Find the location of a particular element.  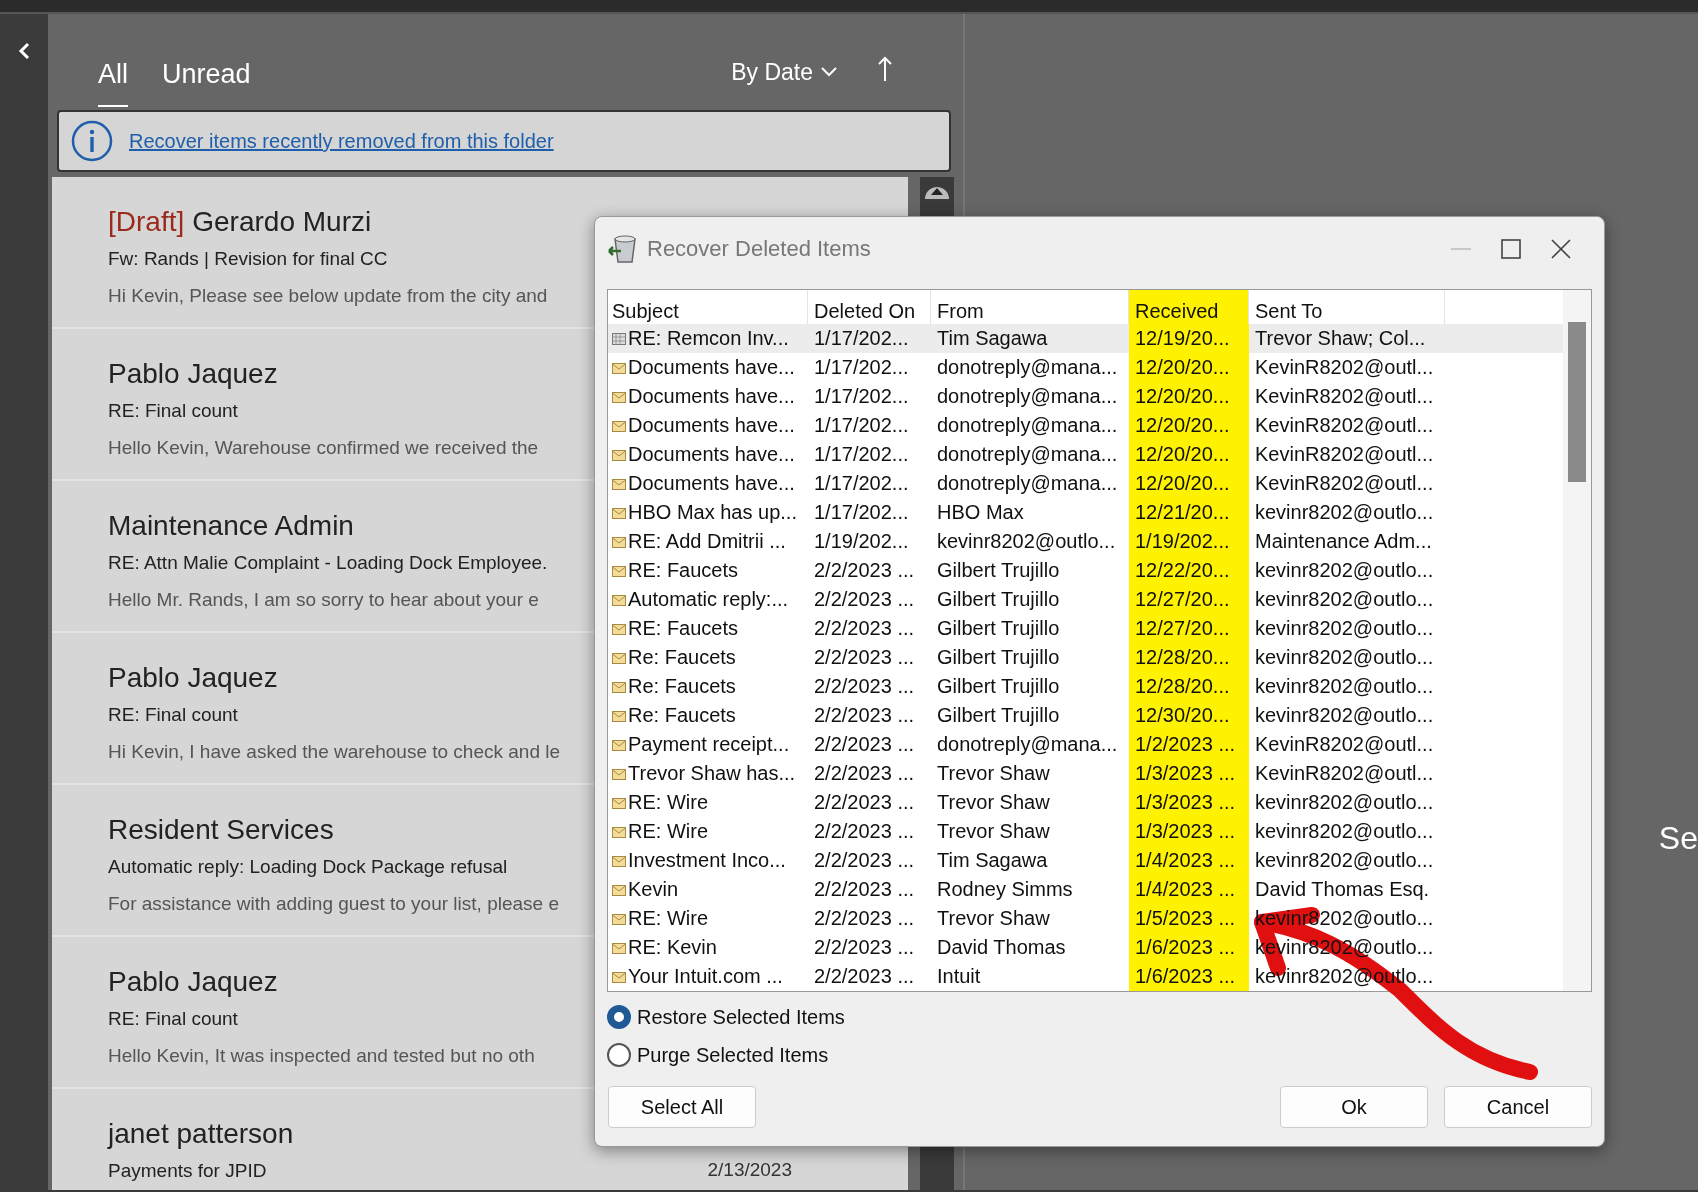

radio-option: Restore Selected Items is located at coordinates (726, 1017).